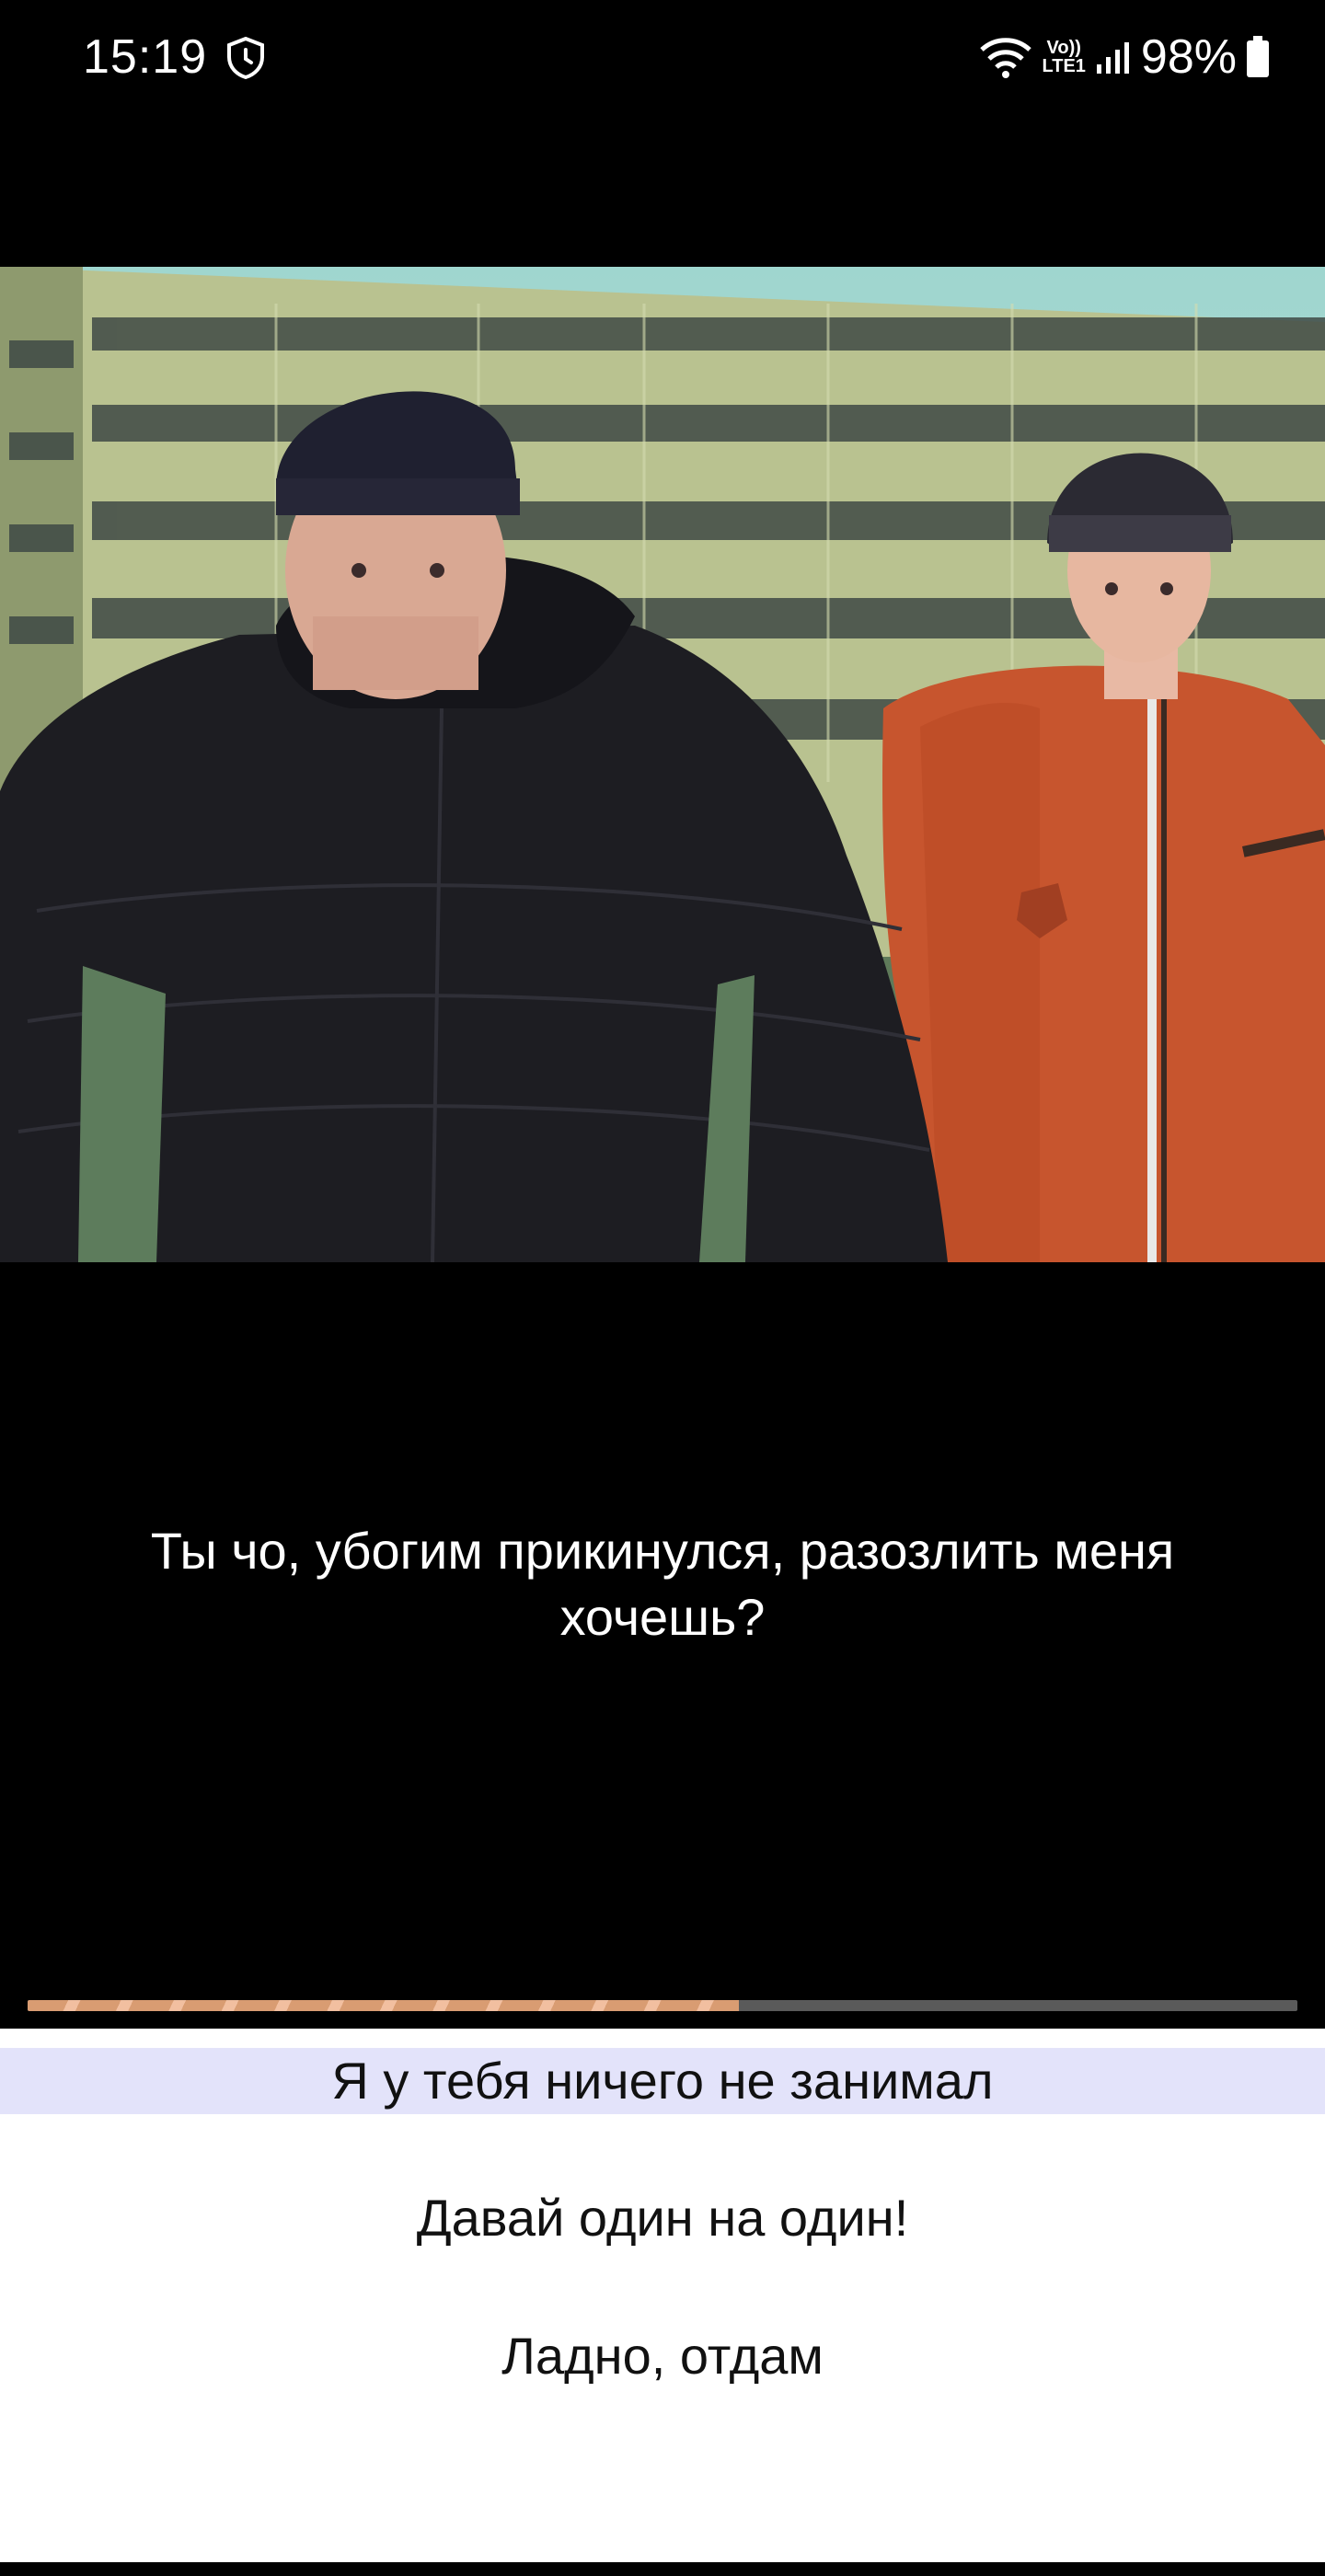 The image size is (1325, 2576). What do you see at coordinates (145, 57) in the screenshot?
I see `status-time: 15:19` at bounding box center [145, 57].